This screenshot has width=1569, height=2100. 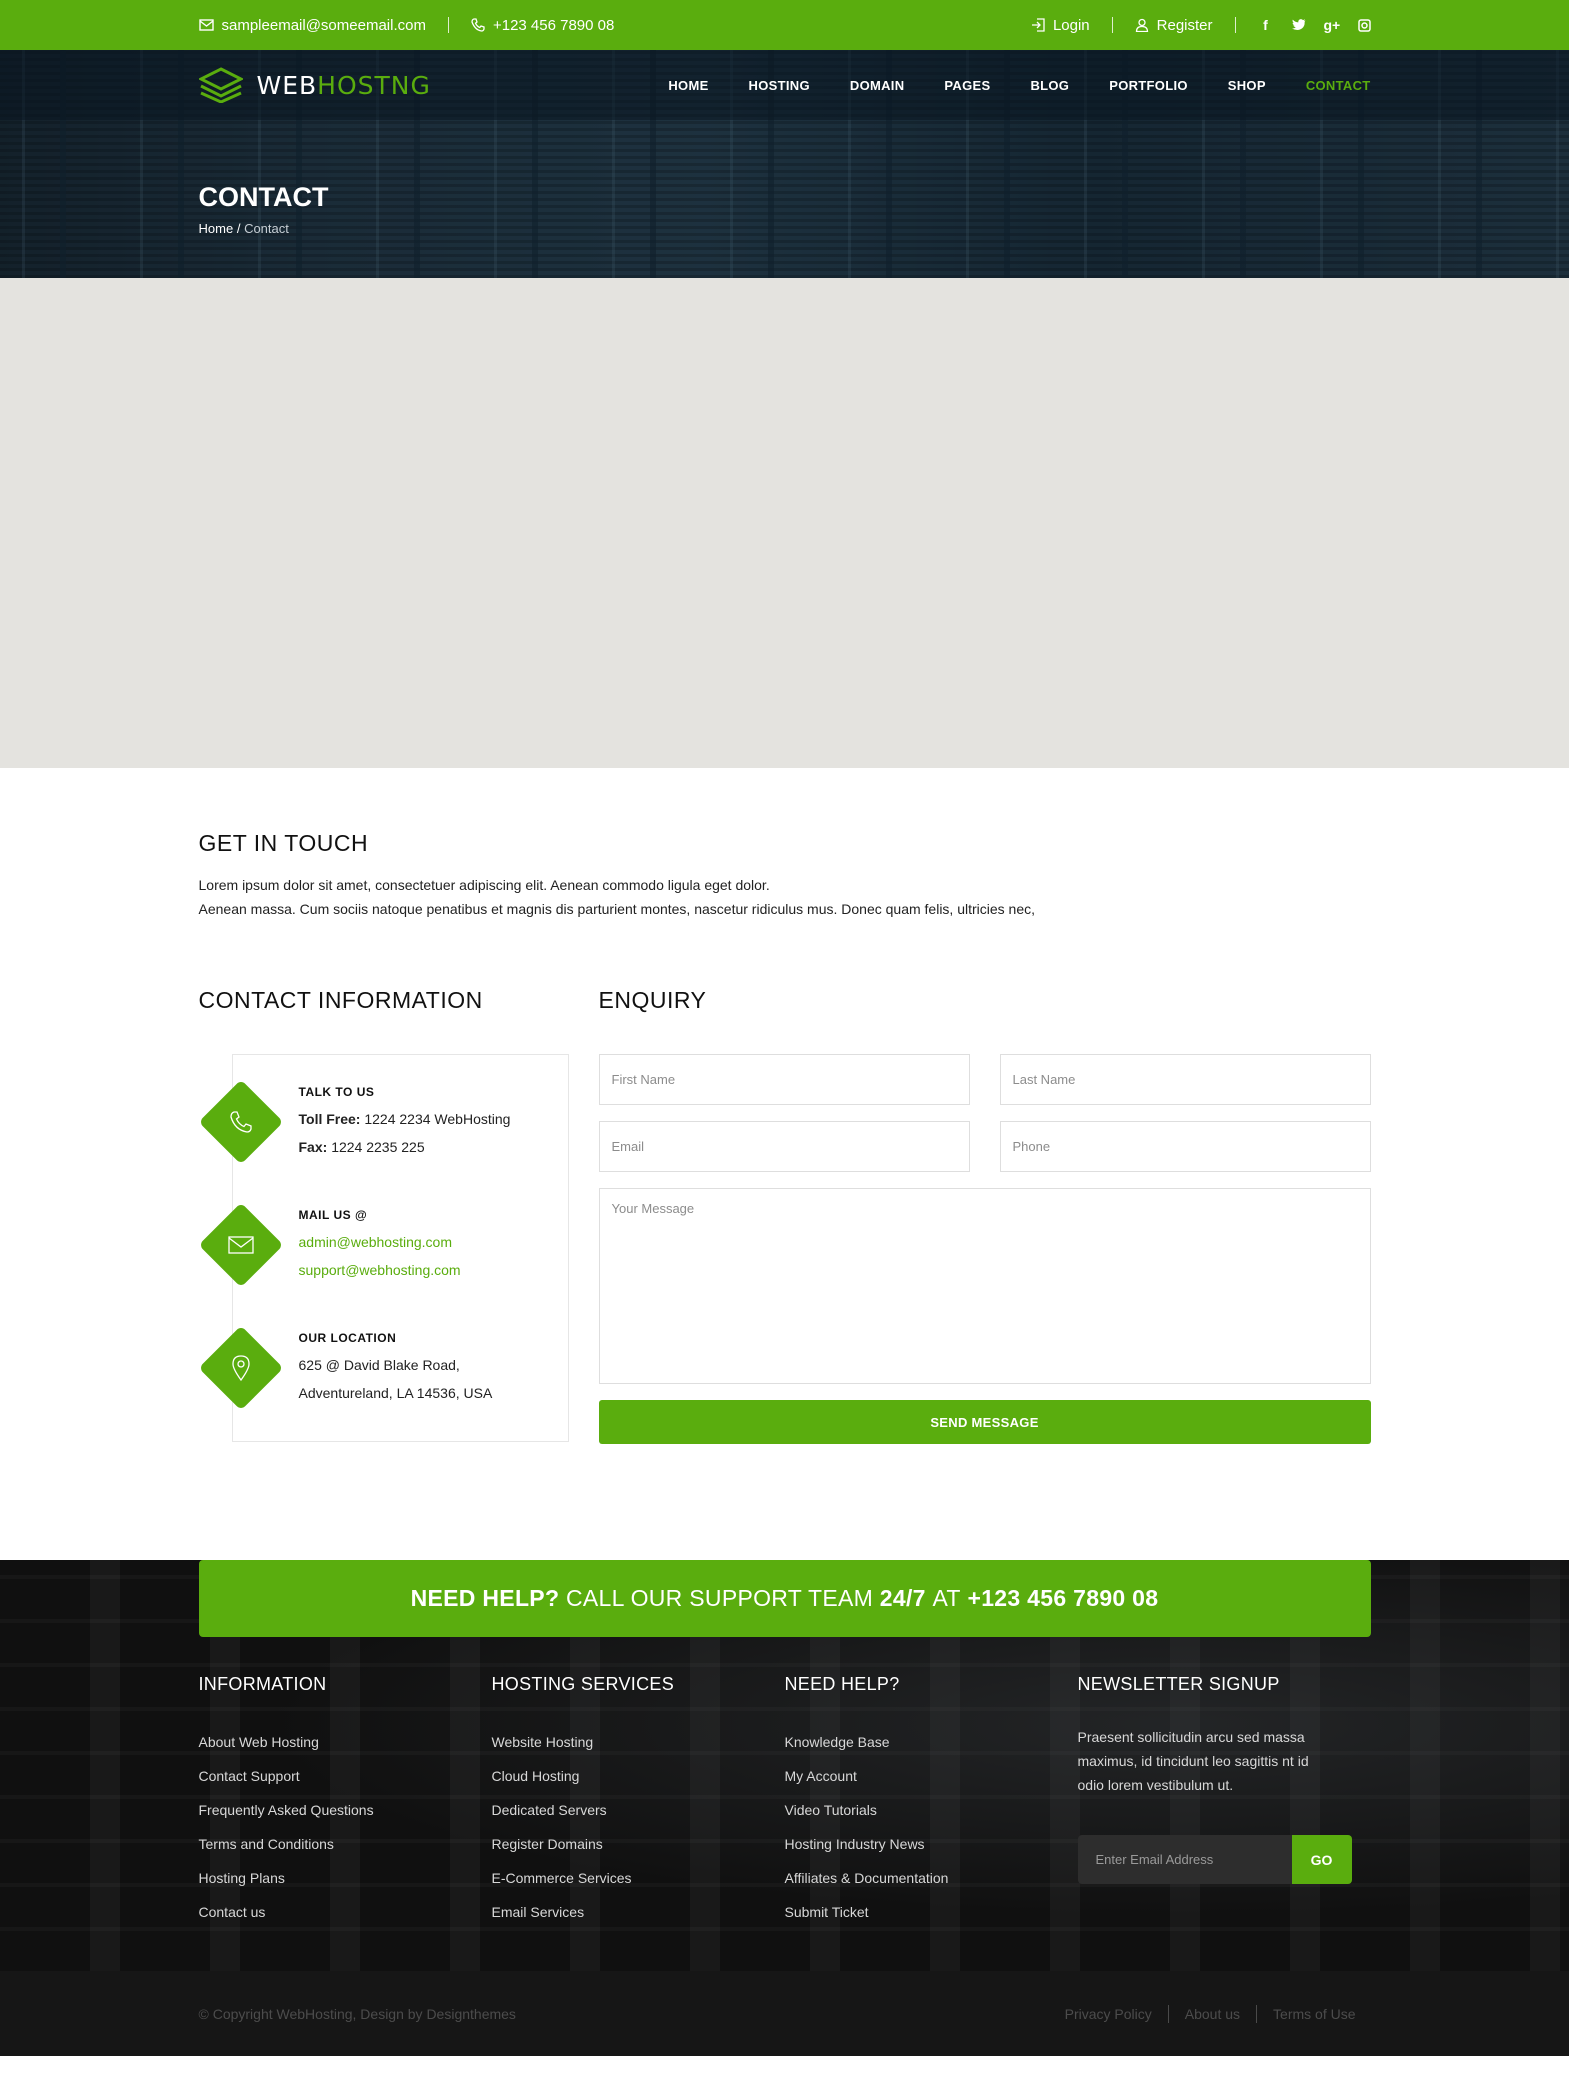 I want to click on footer-link: Contact us, so click(x=345, y=1912).